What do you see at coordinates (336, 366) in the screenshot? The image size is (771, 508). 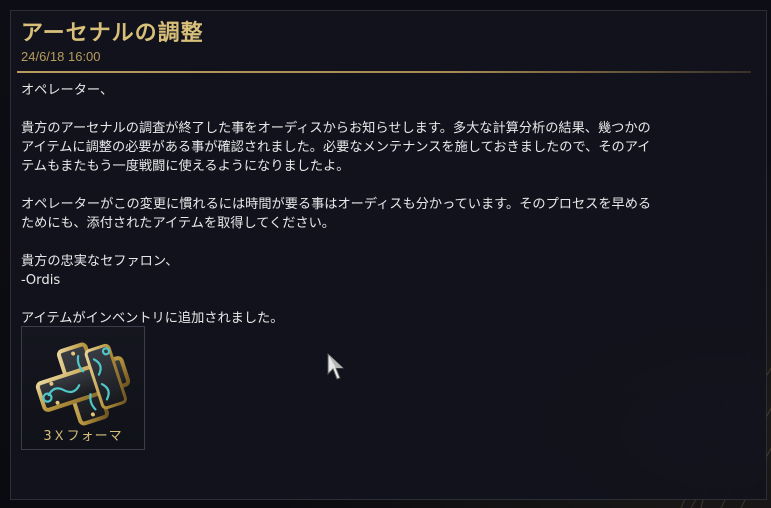 I see `mouse-cursor-icon` at bounding box center [336, 366].